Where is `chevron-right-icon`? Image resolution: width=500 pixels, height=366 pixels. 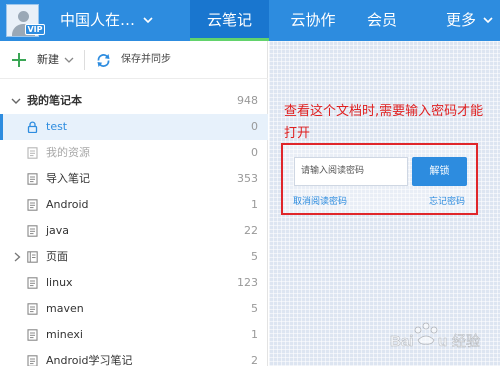
chevron-right-icon is located at coordinates (17, 257).